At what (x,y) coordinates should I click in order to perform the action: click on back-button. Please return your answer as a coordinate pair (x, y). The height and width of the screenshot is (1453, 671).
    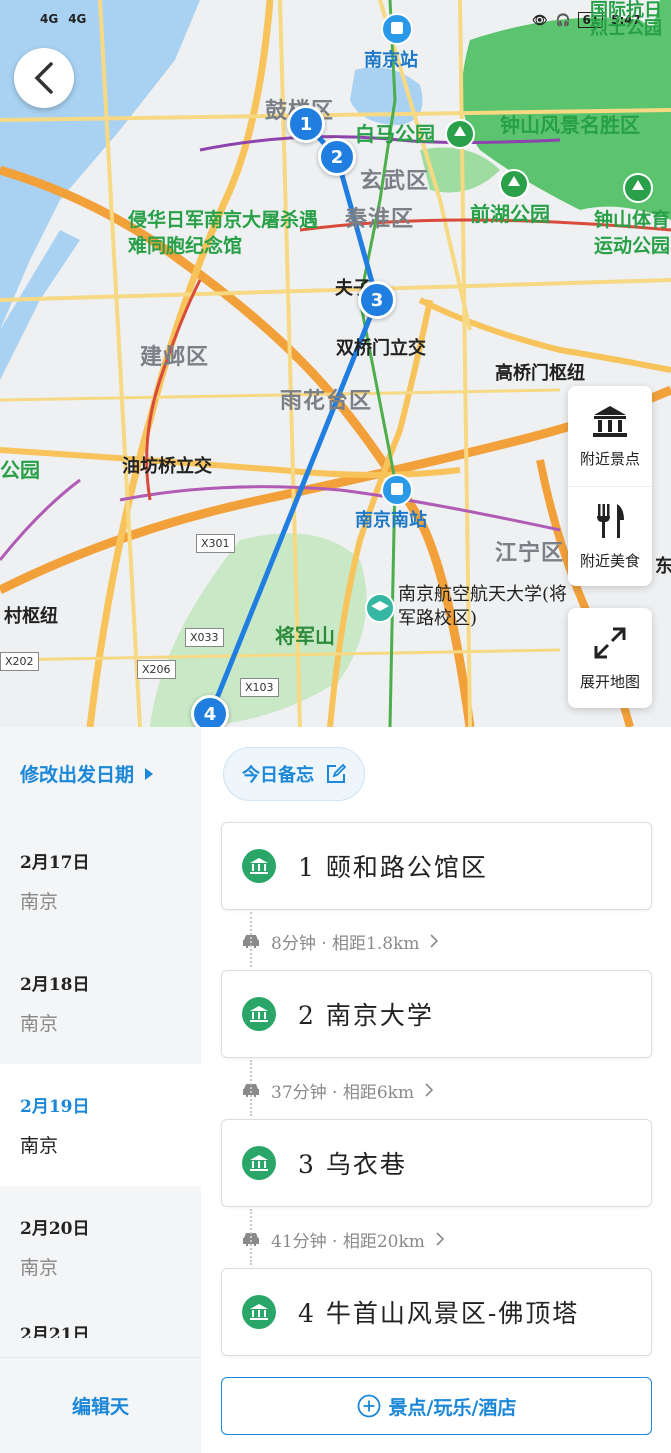
    Looking at the image, I should click on (44, 78).